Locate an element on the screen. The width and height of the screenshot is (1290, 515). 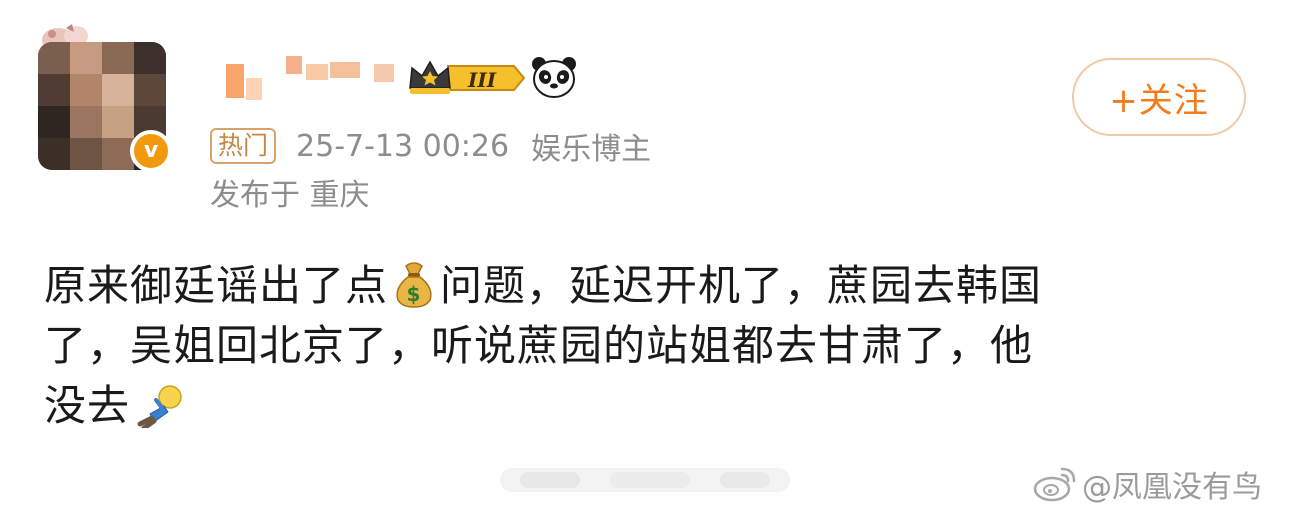
level-badge-text: III is located at coordinates (482, 80).